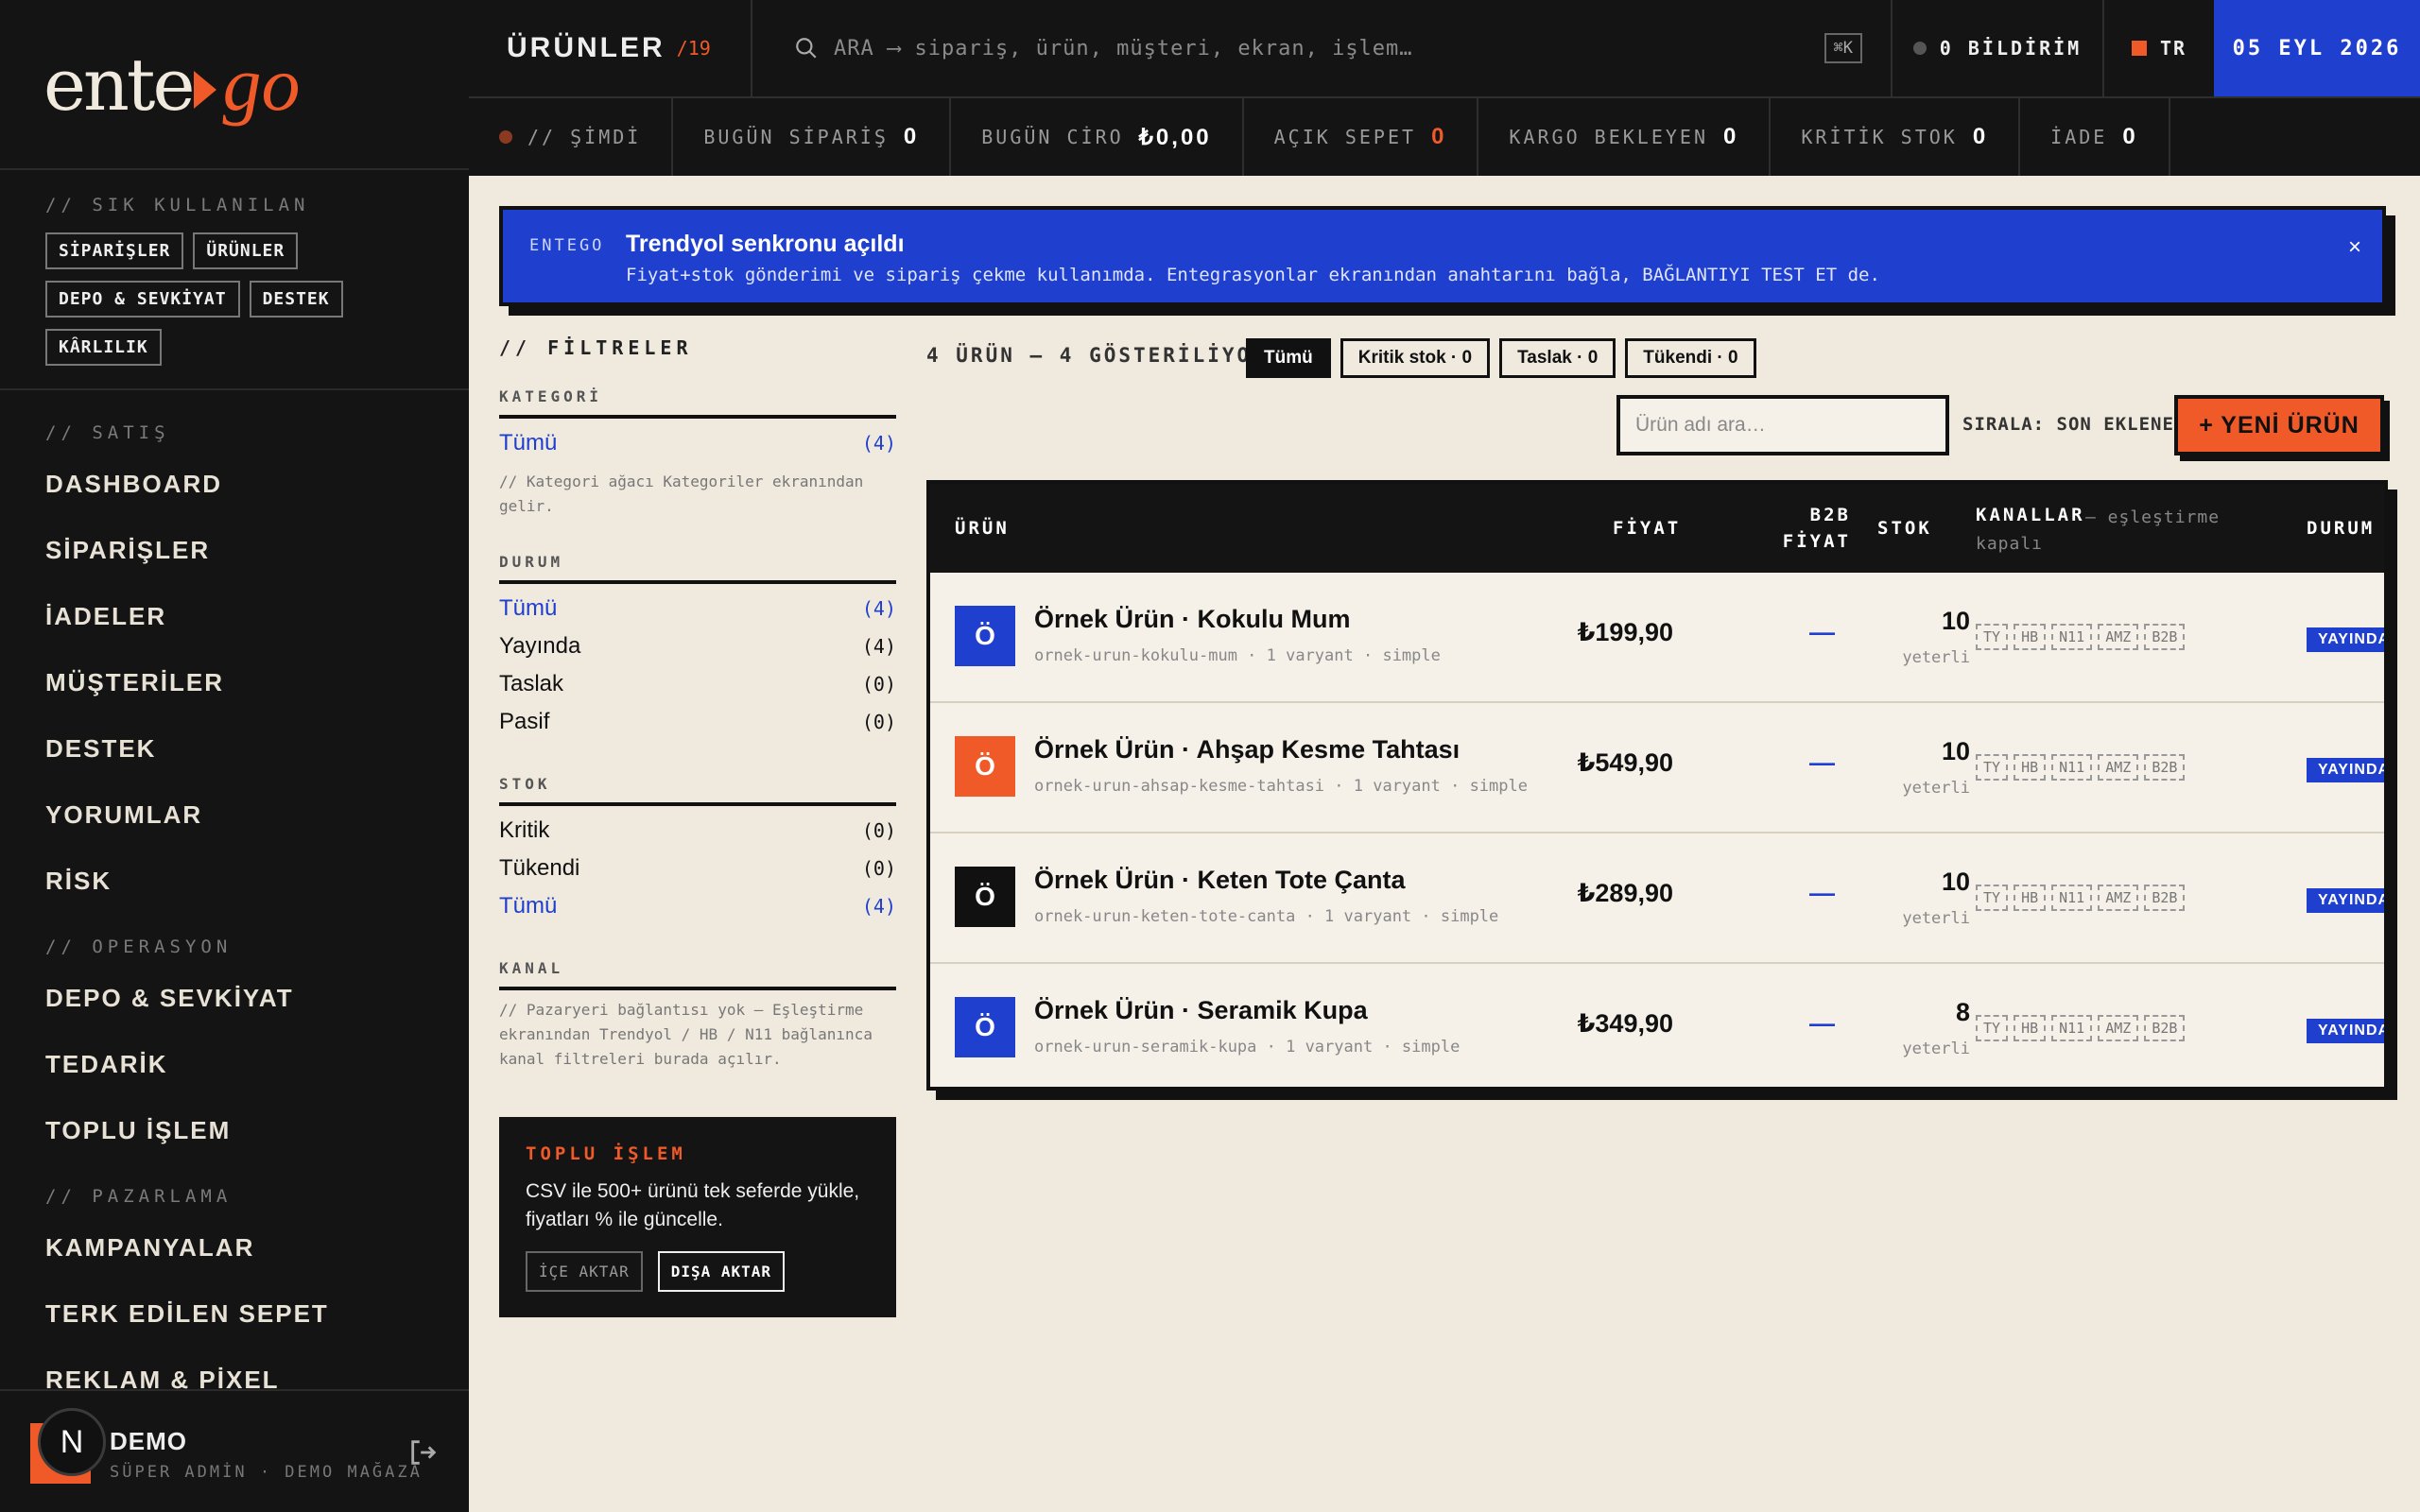 The height and width of the screenshot is (1512, 2420). What do you see at coordinates (1175, 137) in the screenshot?
I see `stat-value: ₺0,00` at bounding box center [1175, 137].